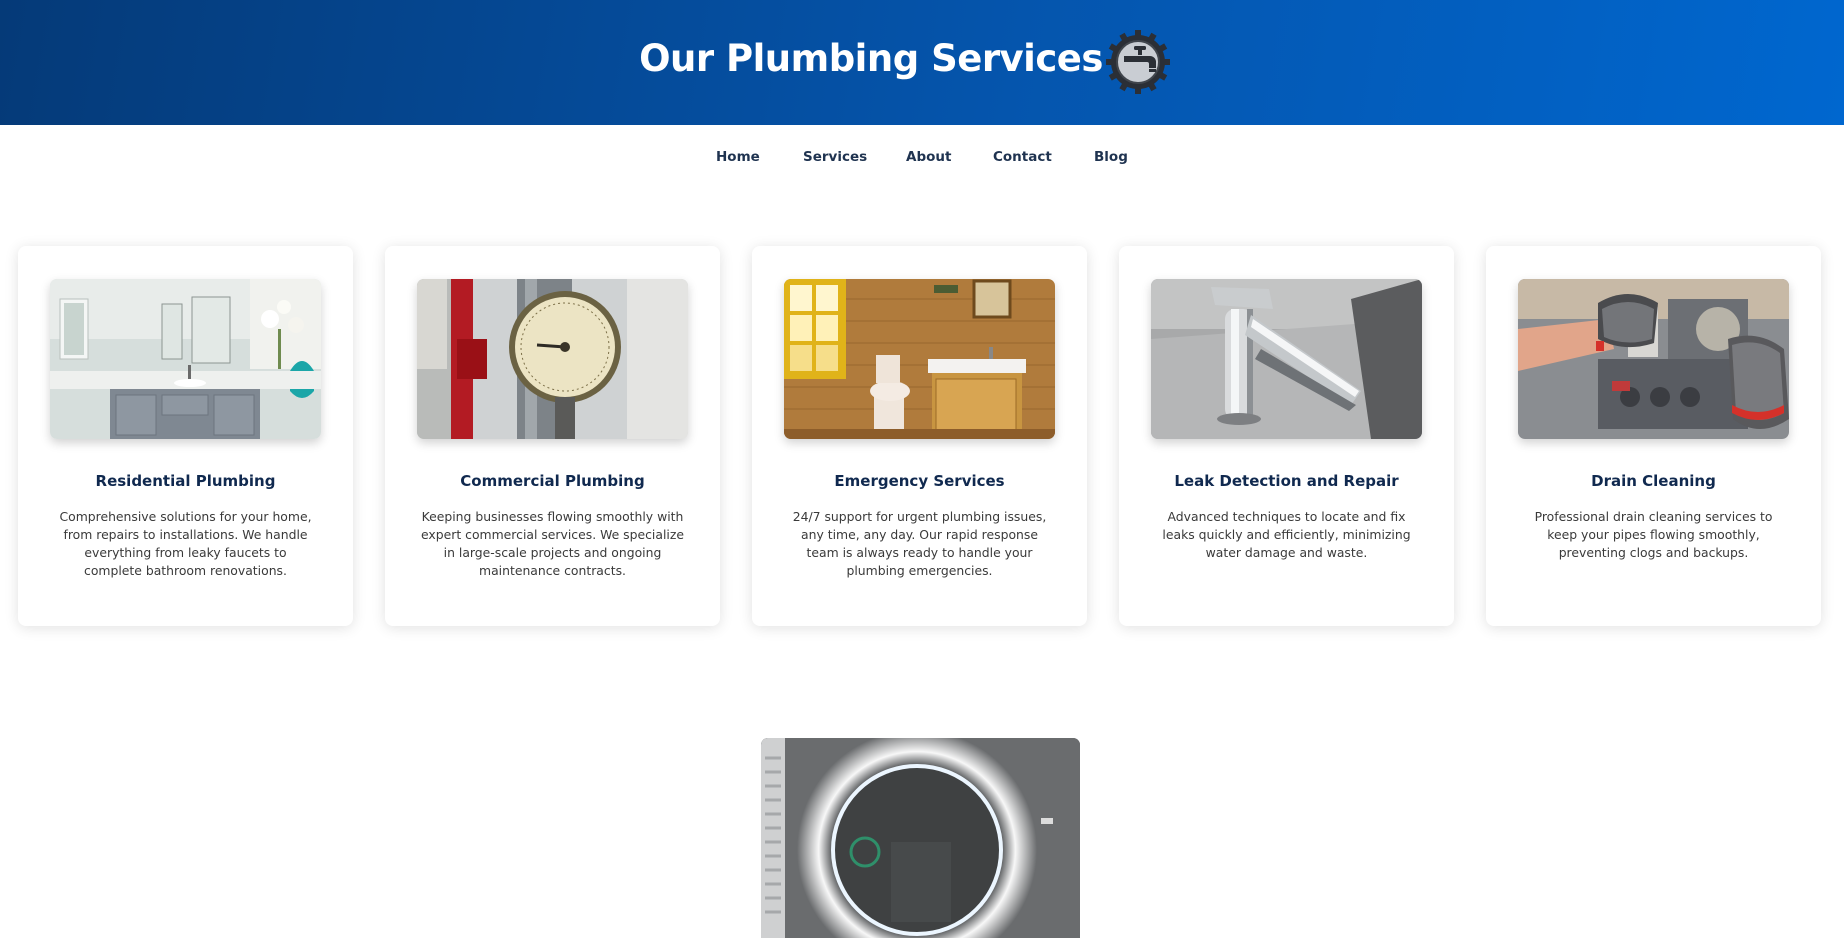 This screenshot has height=938, width=1844. I want to click on nav-services: Services, so click(835, 157).